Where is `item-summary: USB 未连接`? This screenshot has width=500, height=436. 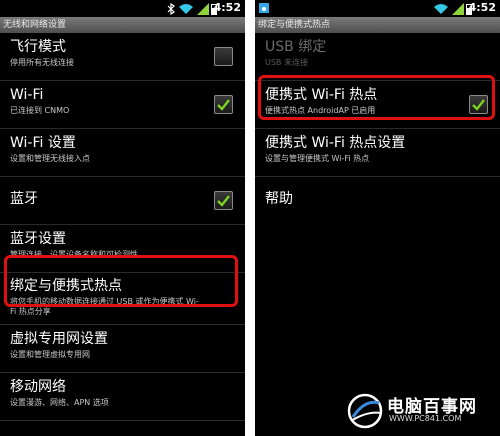 item-summary: USB 未连接 is located at coordinates (286, 62).